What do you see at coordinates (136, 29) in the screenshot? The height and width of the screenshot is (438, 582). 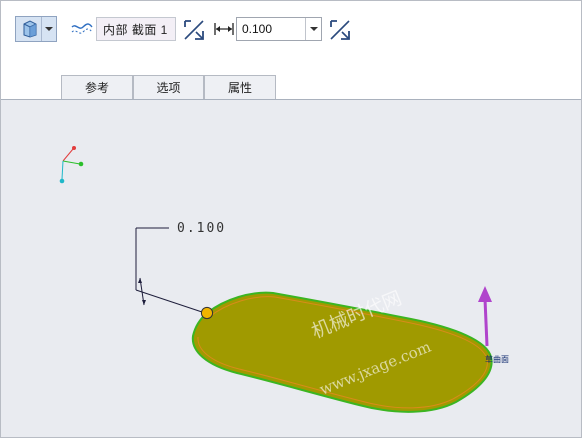 I see `section-select-field: 内部 截面 1` at bounding box center [136, 29].